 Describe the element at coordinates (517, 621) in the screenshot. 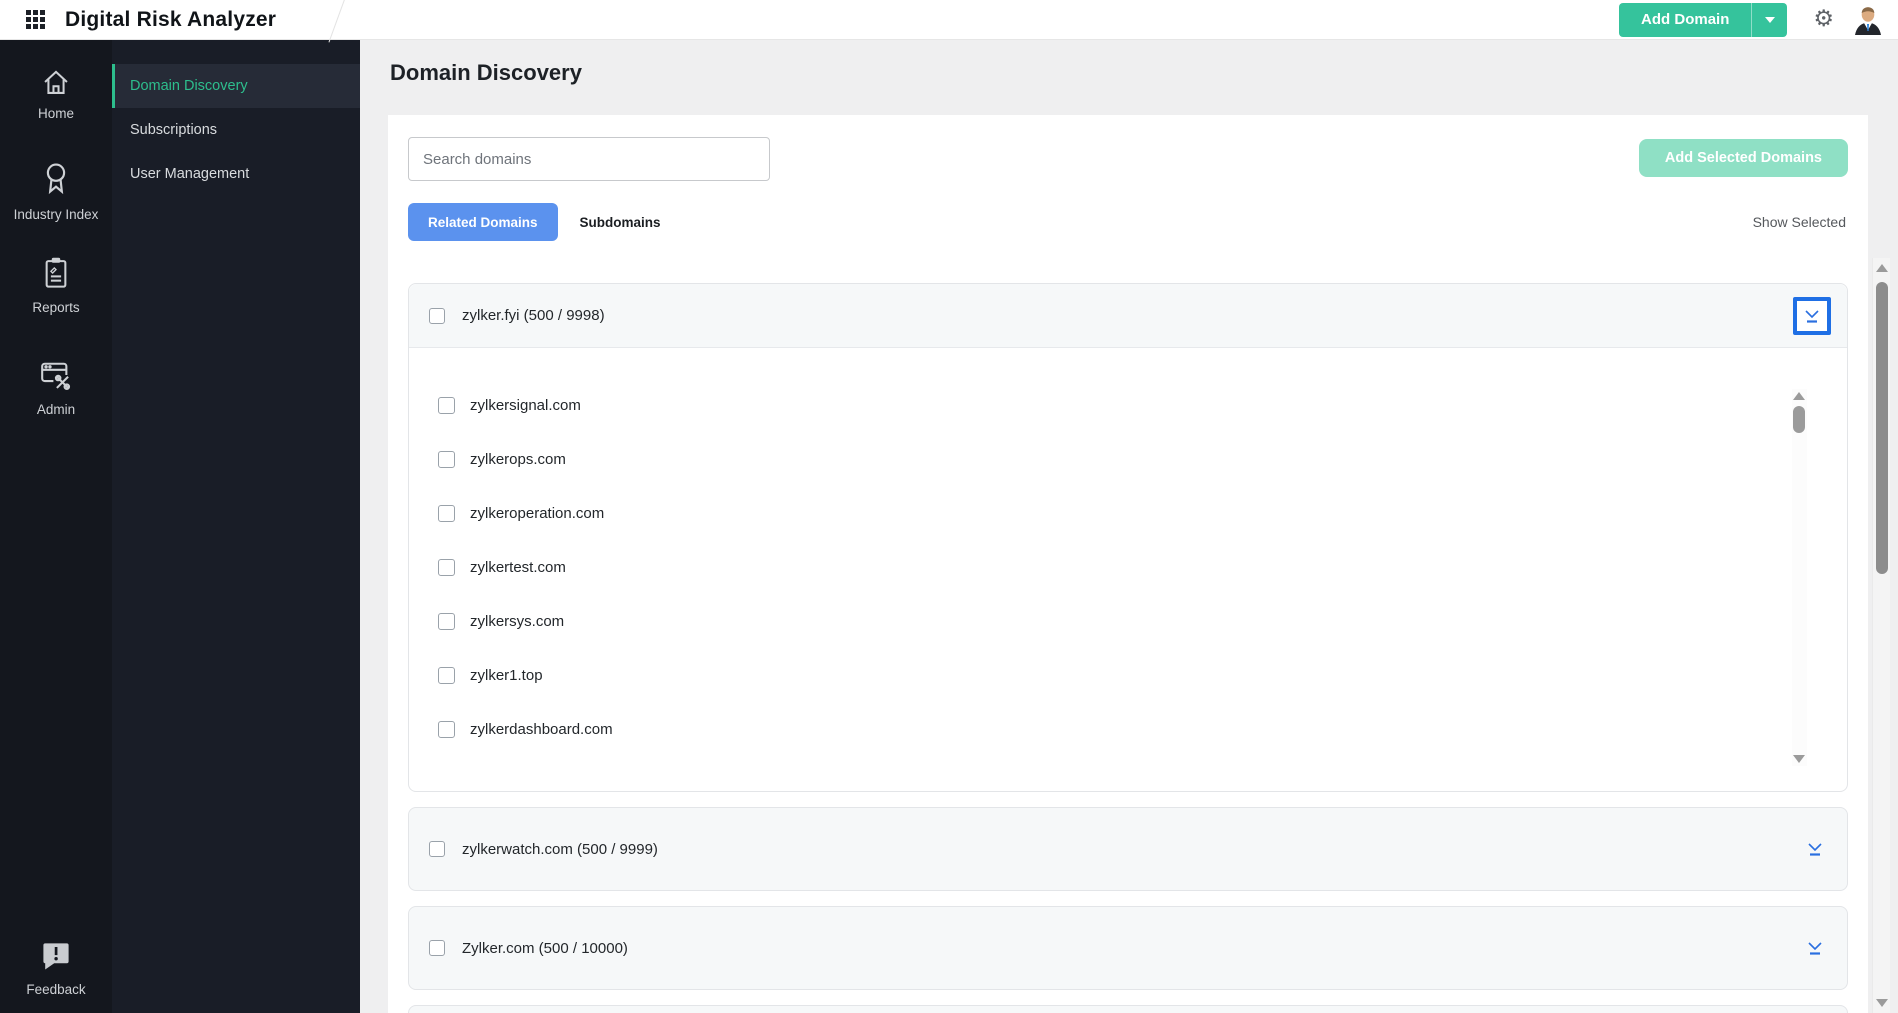

I see `domain-label: zylkersys.com` at that location.